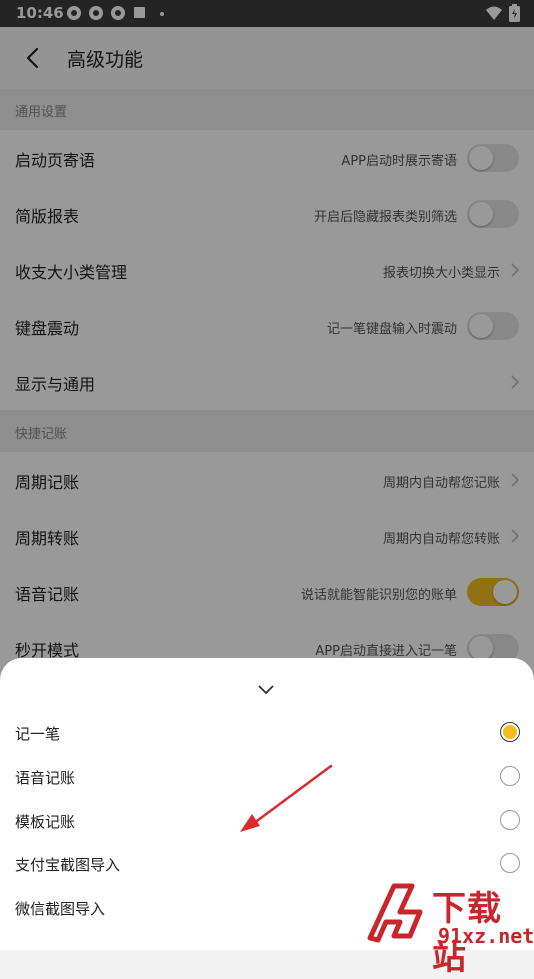  Describe the element at coordinates (45, 778) in the screenshot. I see `option-label: 语音记账` at that location.